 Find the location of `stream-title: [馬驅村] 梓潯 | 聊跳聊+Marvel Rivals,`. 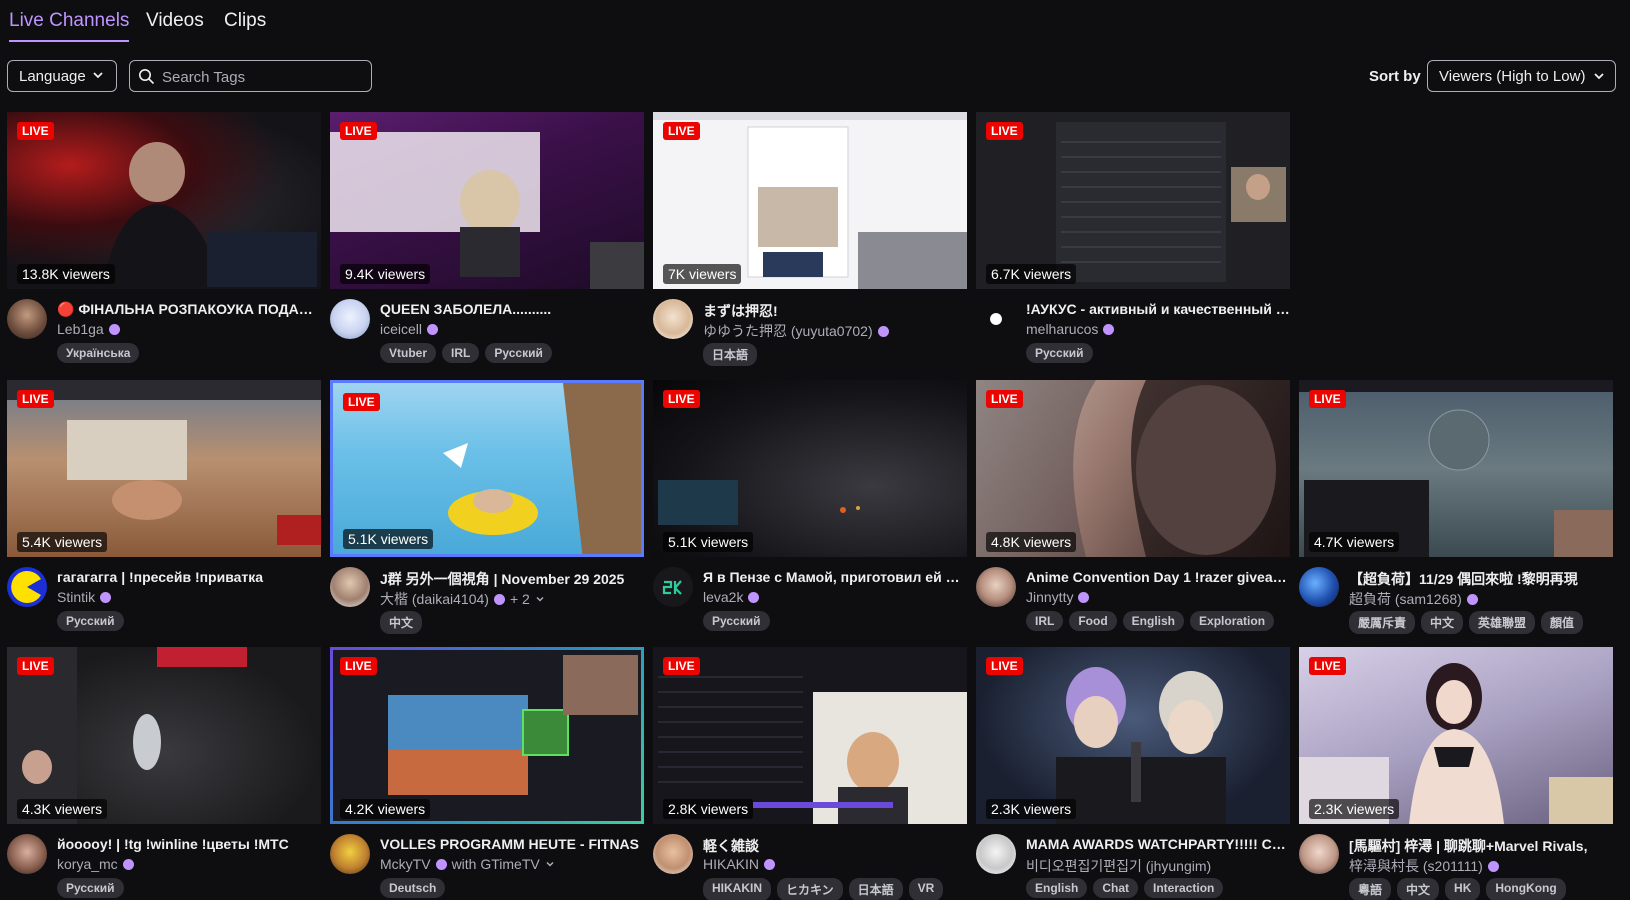

stream-title: [馬驅村] 梓潯 | 聊跳聊+Marvel Rivals, is located at coordinates (1481, 846).